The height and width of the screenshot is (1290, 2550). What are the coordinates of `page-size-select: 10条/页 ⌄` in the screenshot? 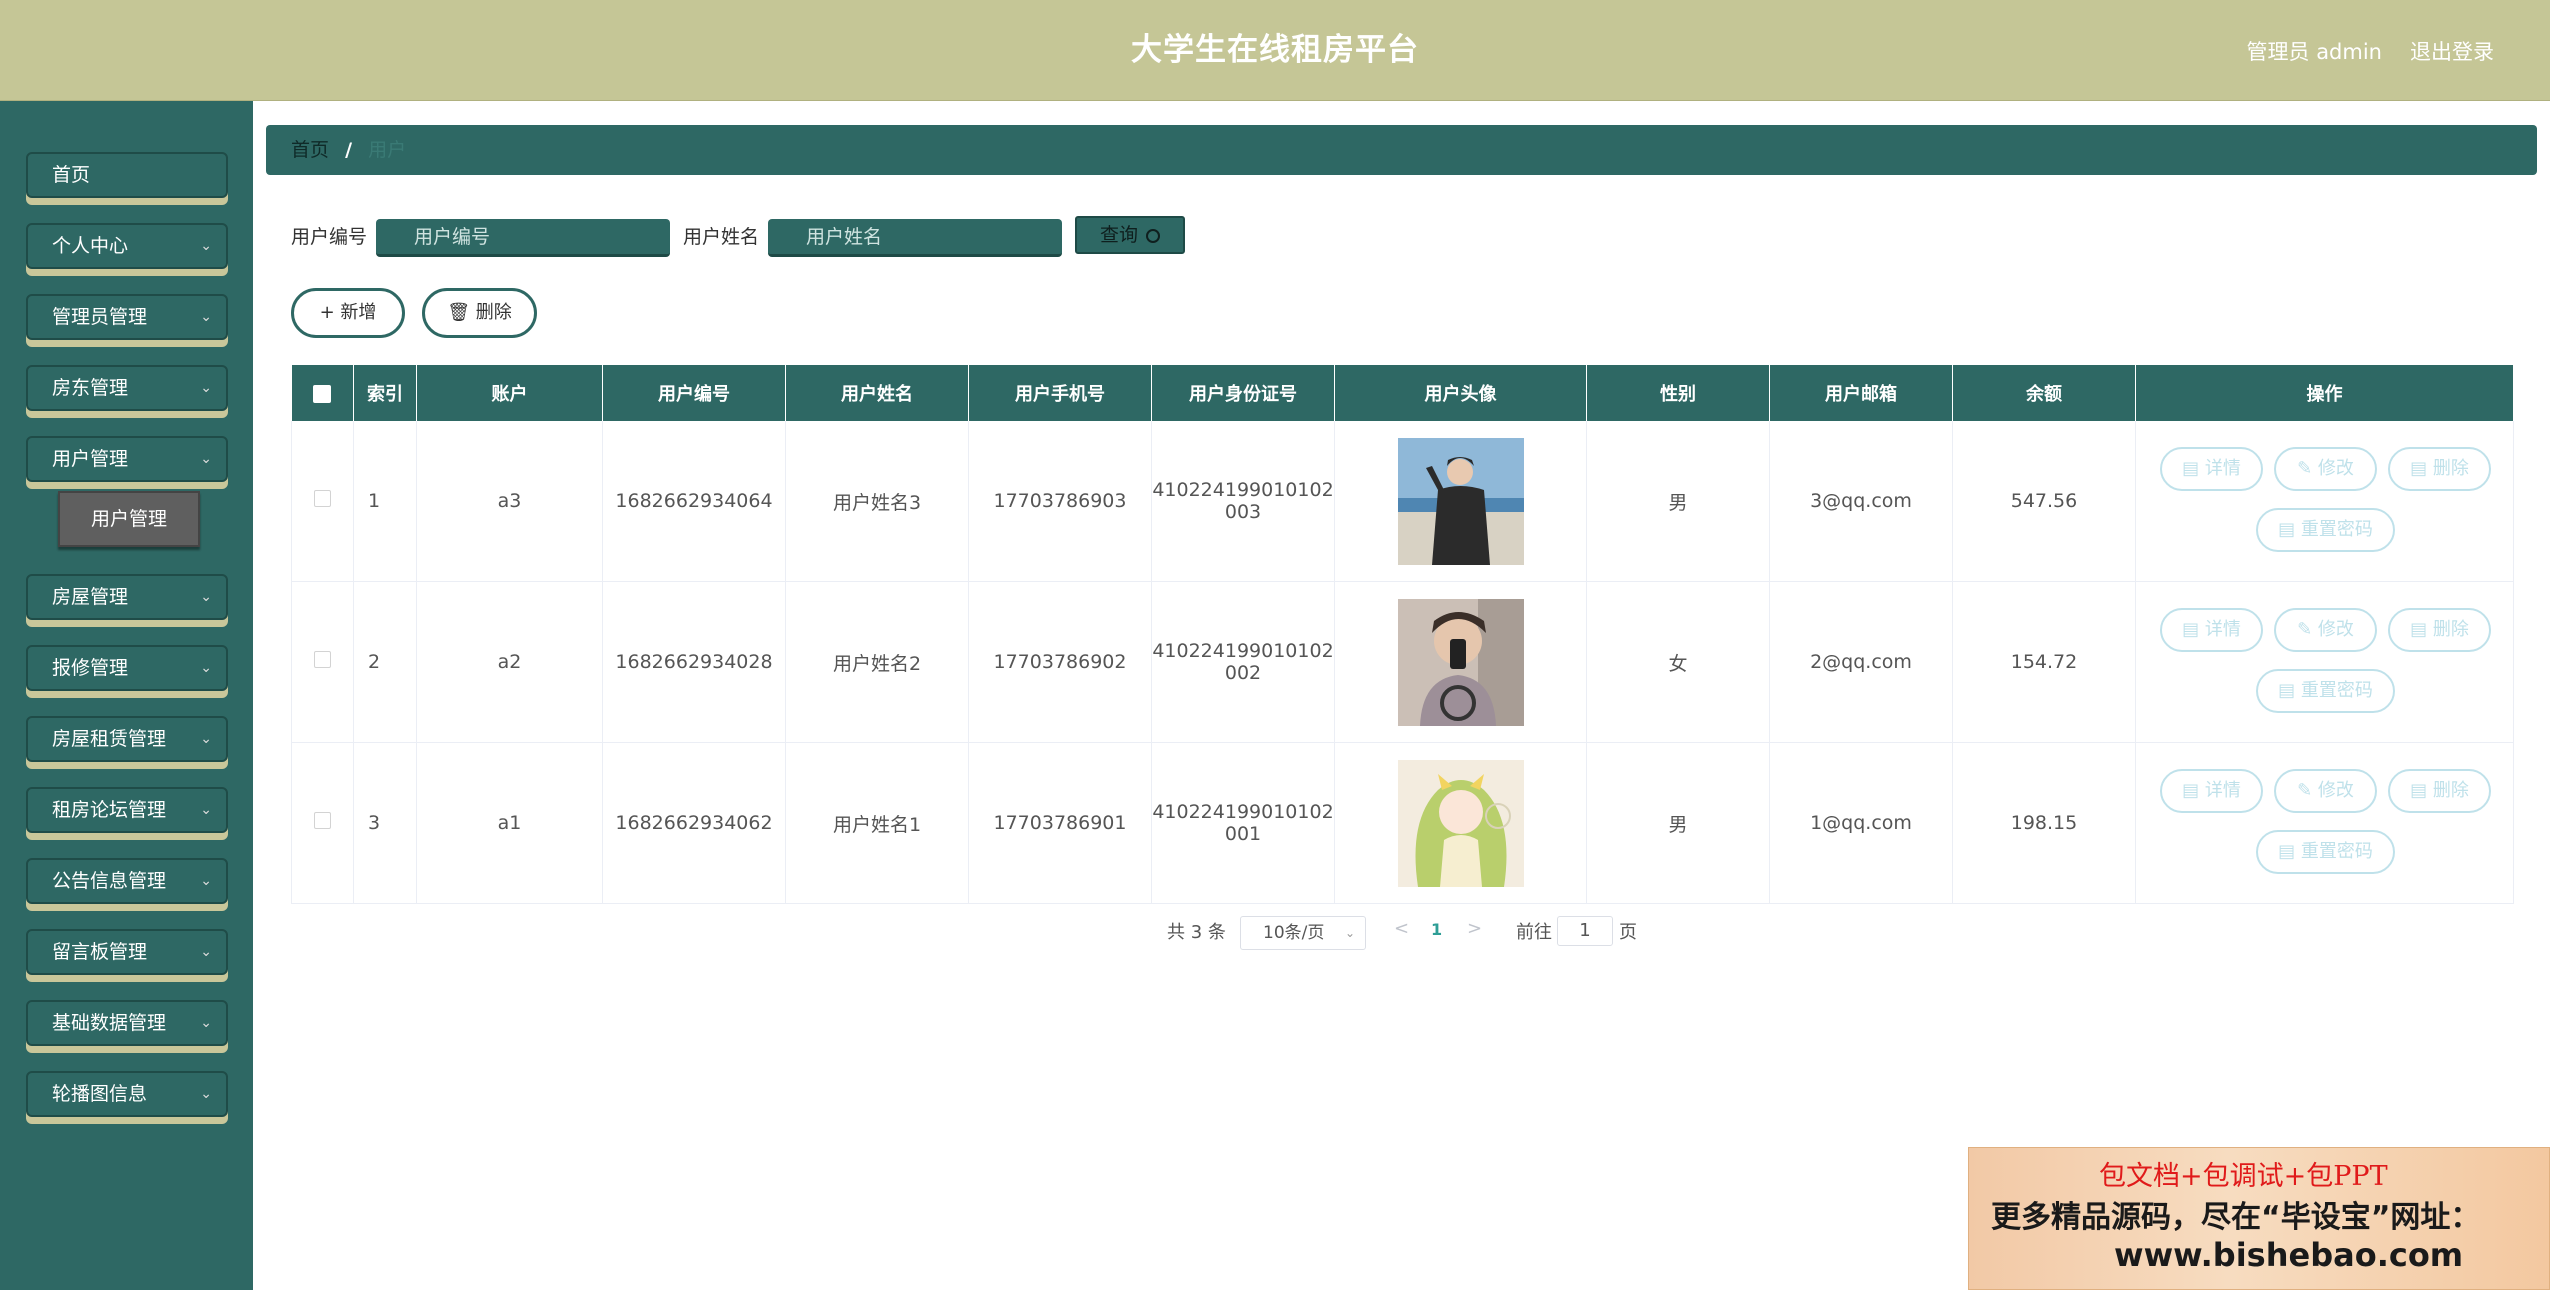 It's located at (1303, 933).